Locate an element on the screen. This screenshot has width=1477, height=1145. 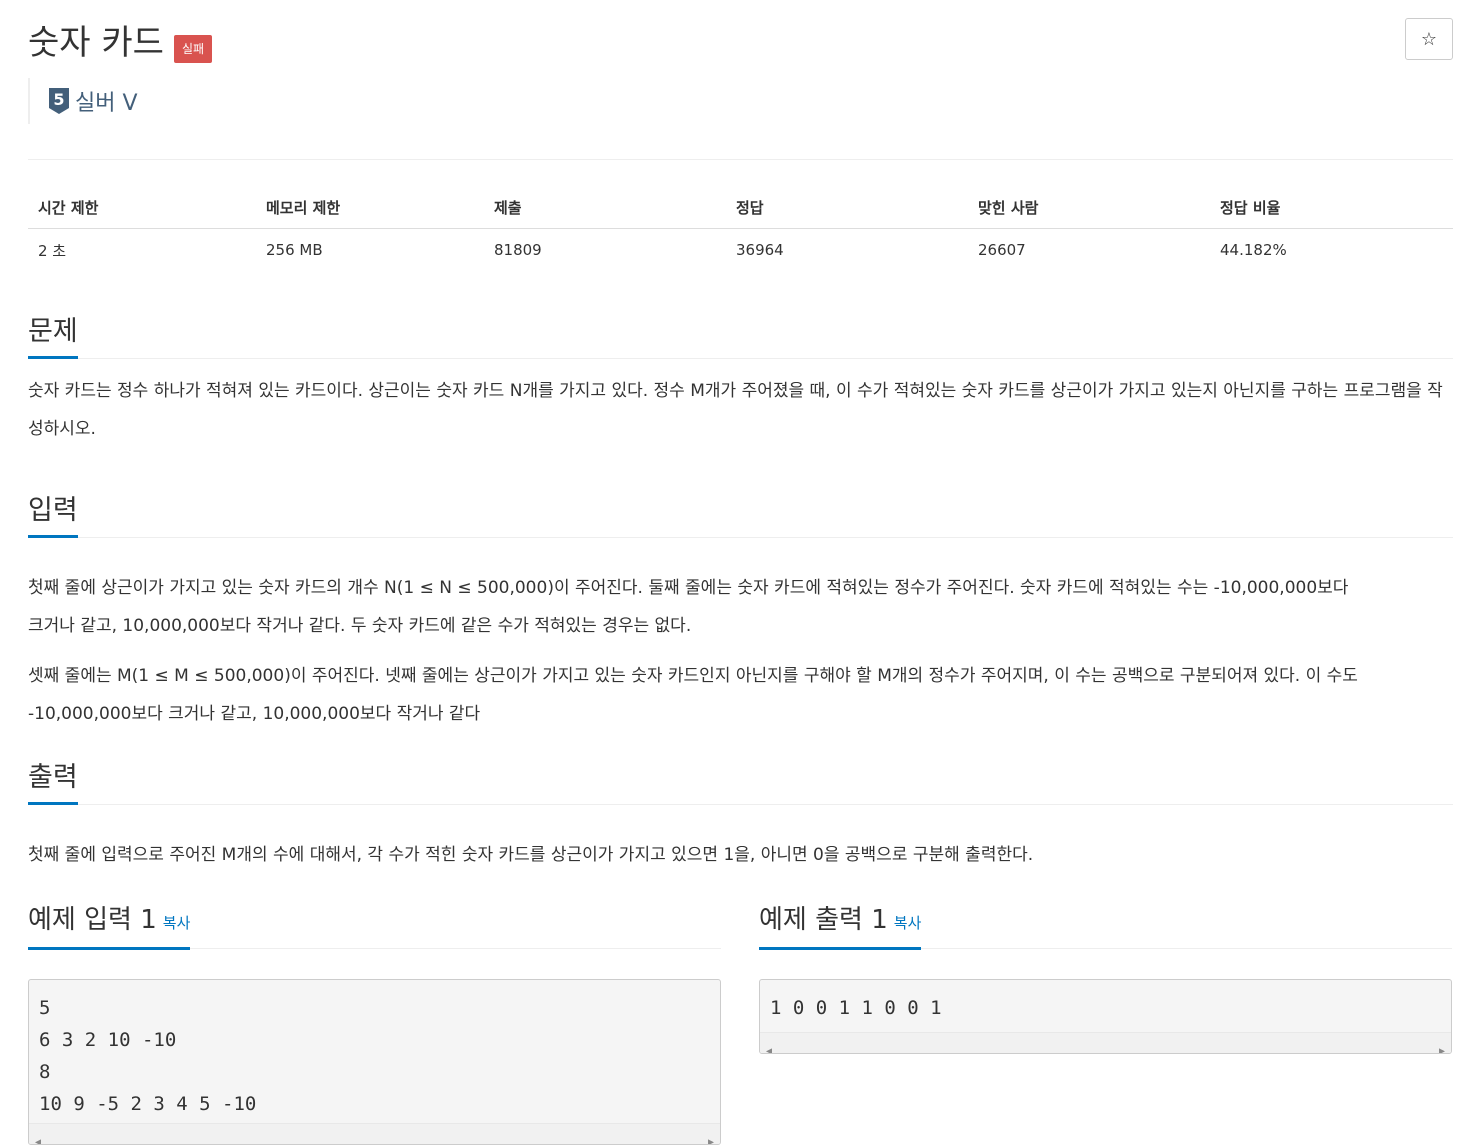
tier-badge-icon: 5 is located at coordinates (59, 101).